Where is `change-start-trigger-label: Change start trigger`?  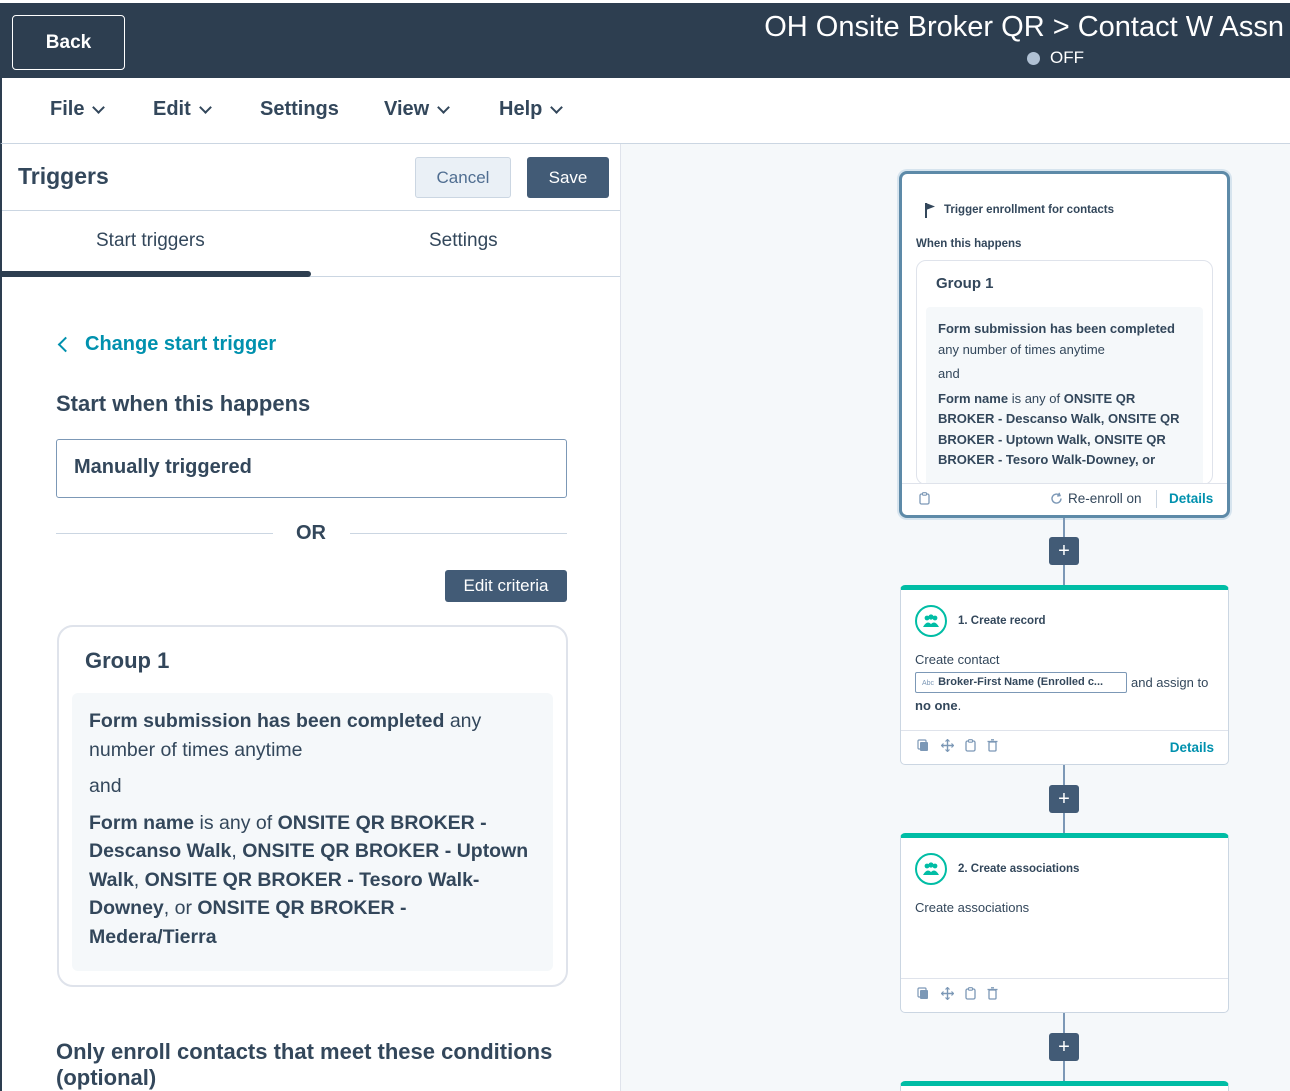
change-start-trigger-label: Change start trigger is located at coordinates (181, 344).